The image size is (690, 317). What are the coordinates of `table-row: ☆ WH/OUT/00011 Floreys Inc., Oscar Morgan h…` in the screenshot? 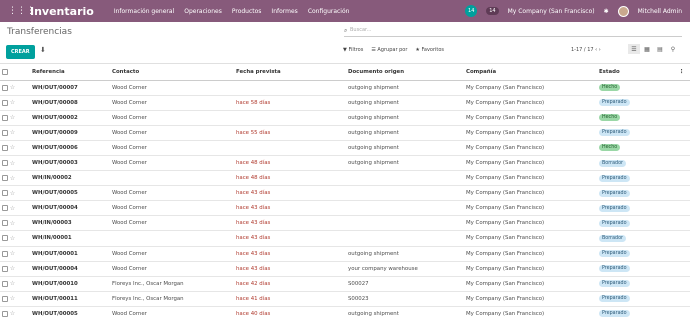 It's located at (345, 299).